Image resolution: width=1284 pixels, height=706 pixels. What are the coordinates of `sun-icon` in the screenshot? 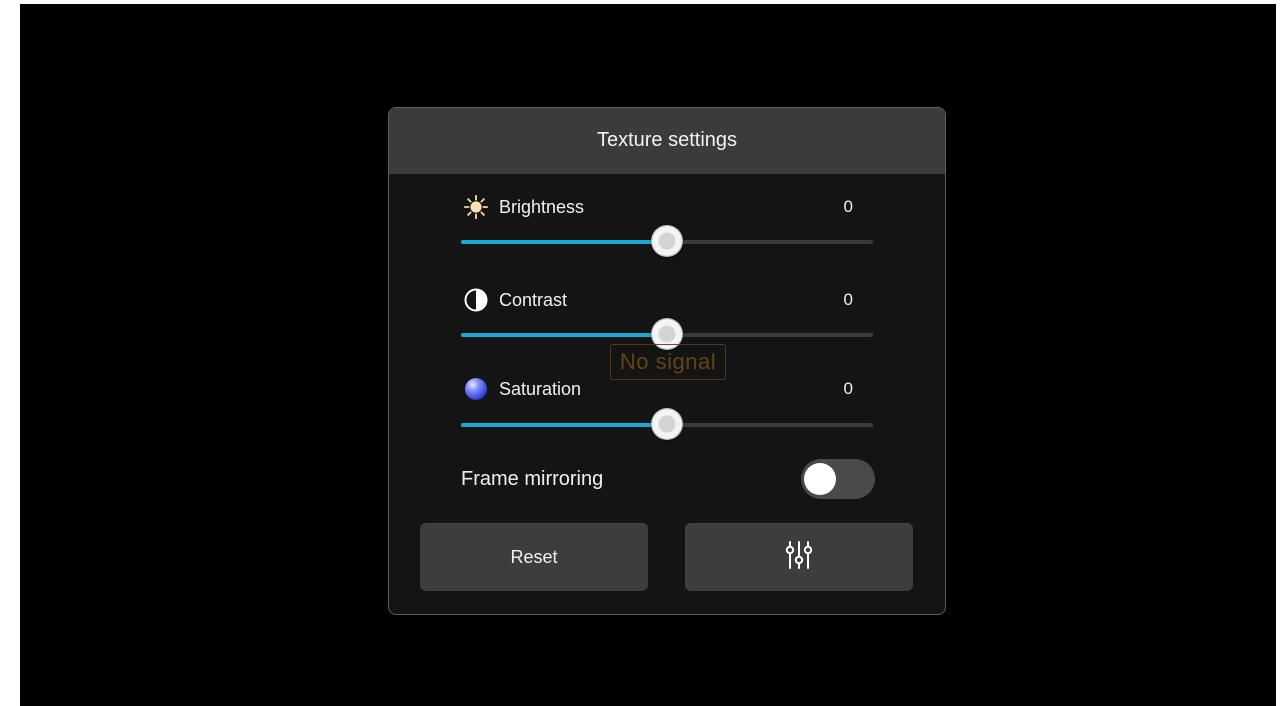 It's located at (476, 207).